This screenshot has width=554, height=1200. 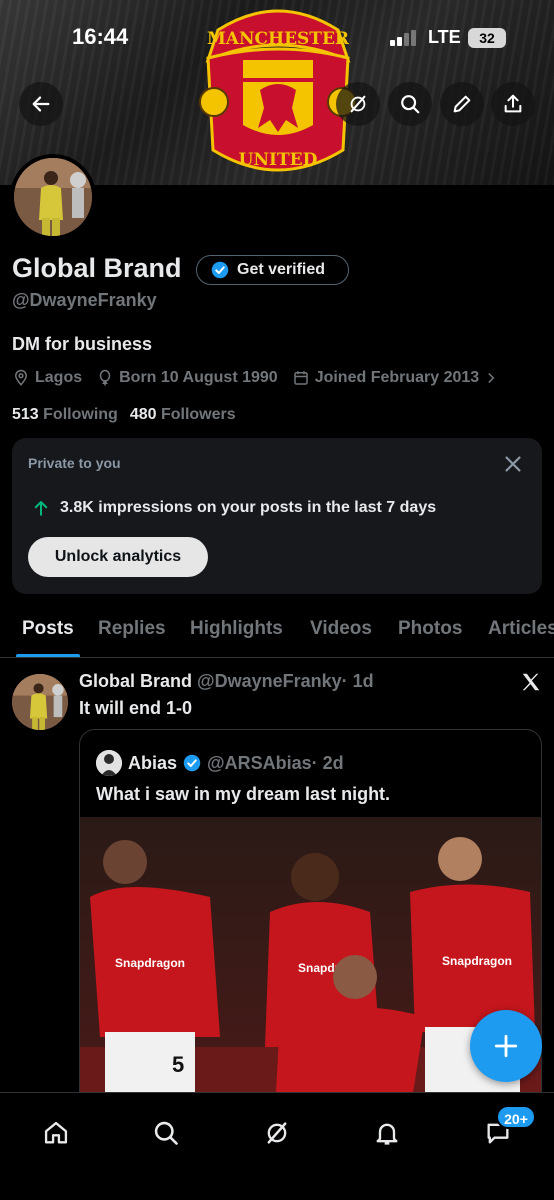 What do you see at coordinates (430, 629) in the screenshot?
I see `tab-photos: Photos` at bounding box center [430, 629].